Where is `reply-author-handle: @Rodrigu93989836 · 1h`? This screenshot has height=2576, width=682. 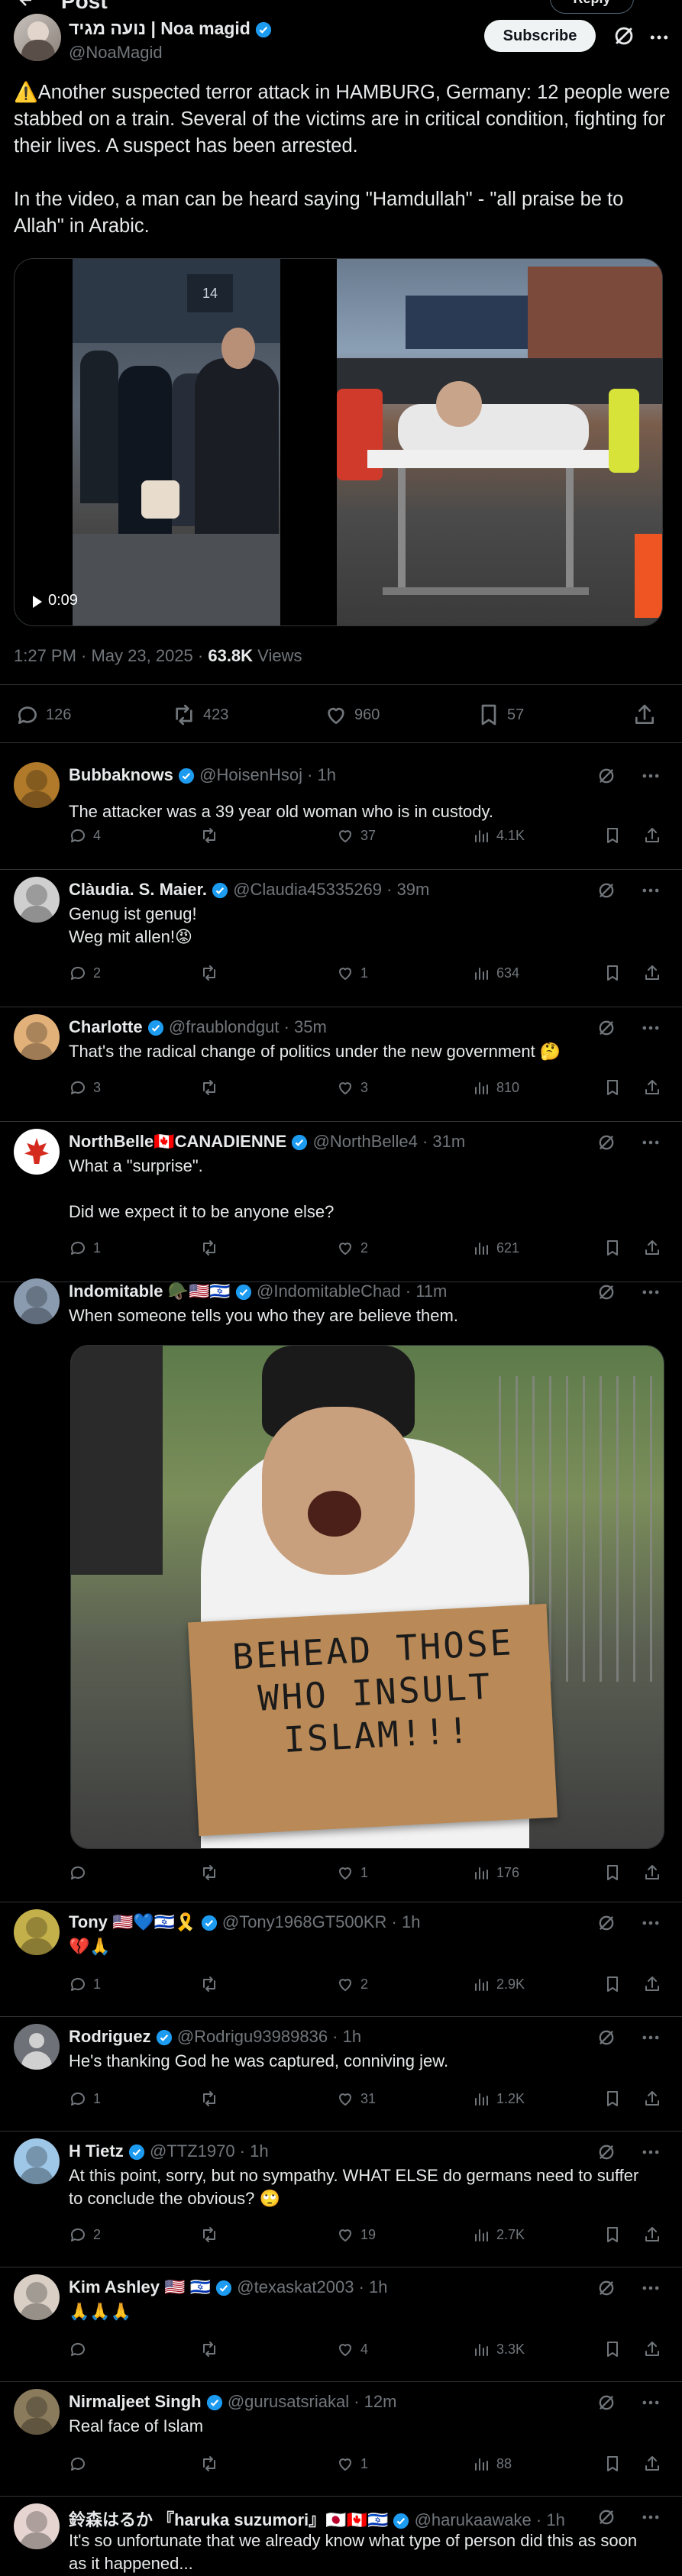 reply-author-handle: @Rodrigu93989836 · 1h is located at coordinates (269, 2036).